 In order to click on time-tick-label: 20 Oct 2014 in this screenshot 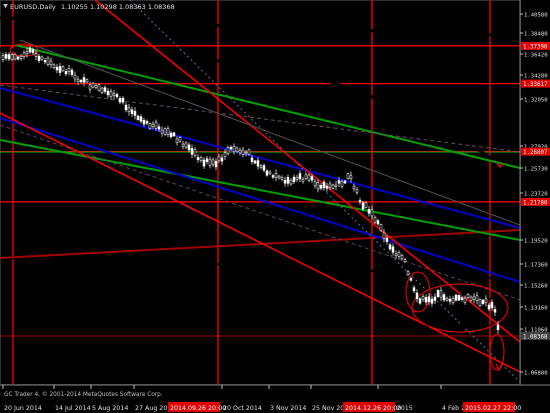, I will do `click(242, 408)`.